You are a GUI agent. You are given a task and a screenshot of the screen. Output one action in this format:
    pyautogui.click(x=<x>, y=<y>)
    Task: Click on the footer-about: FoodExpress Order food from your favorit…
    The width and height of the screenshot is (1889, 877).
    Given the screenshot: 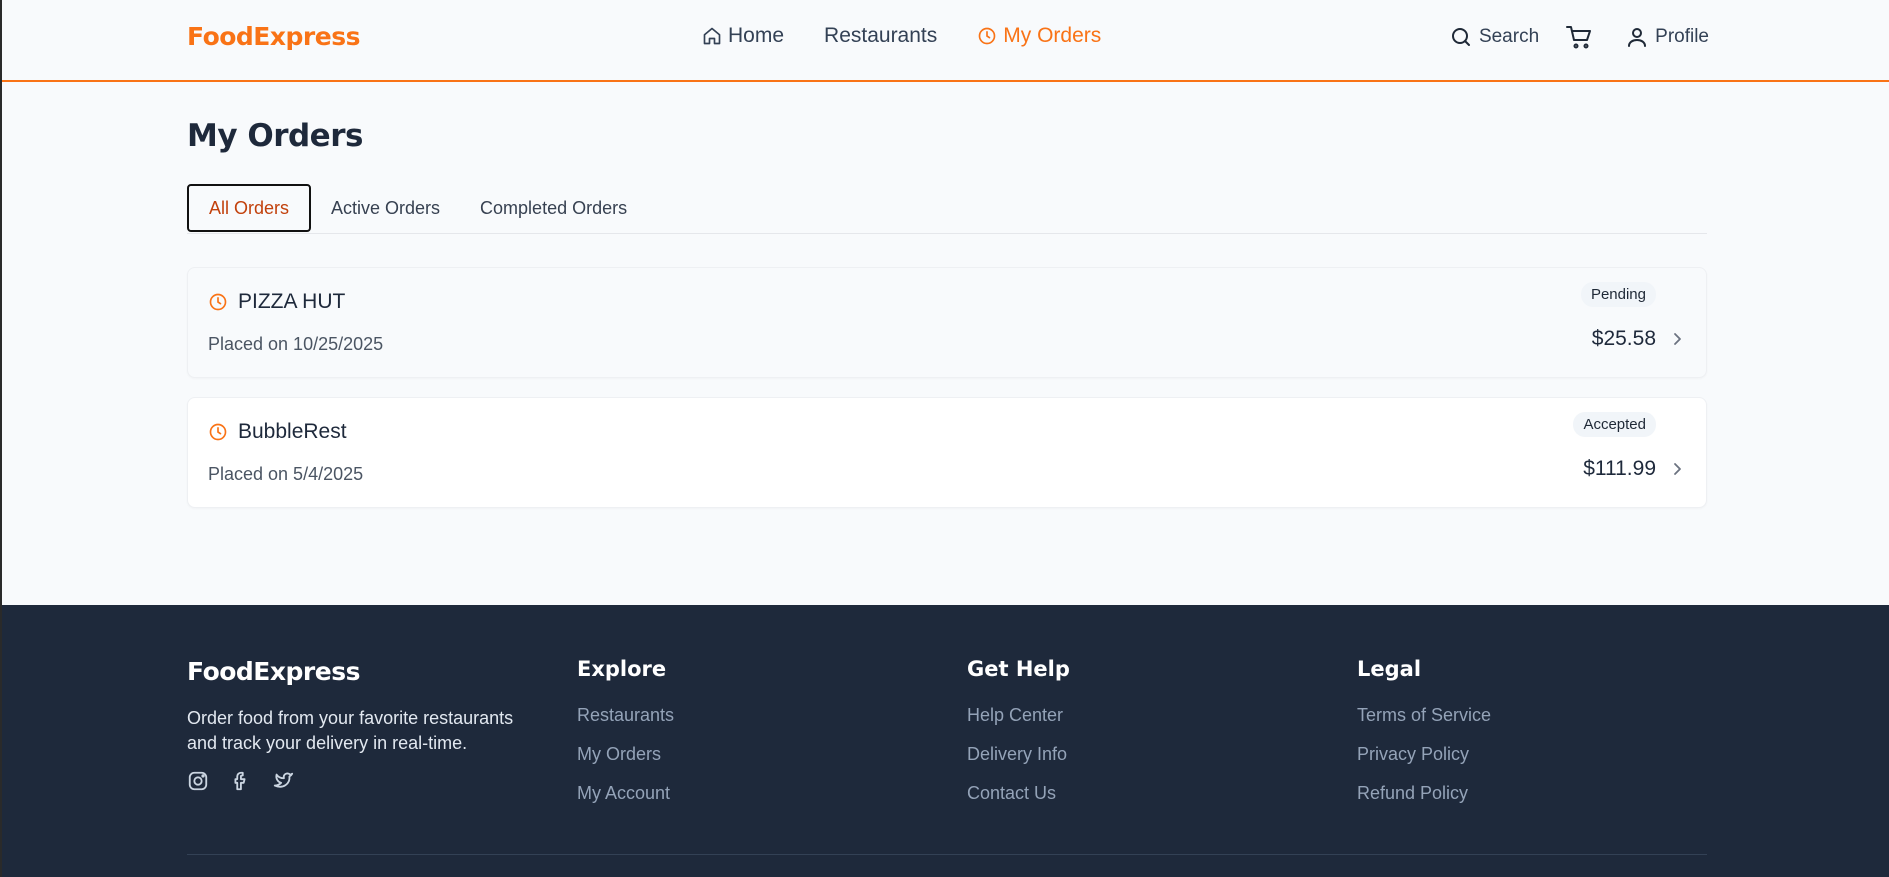 What is the action you would take?
    pyautogui.click(x=367, y=727)
    